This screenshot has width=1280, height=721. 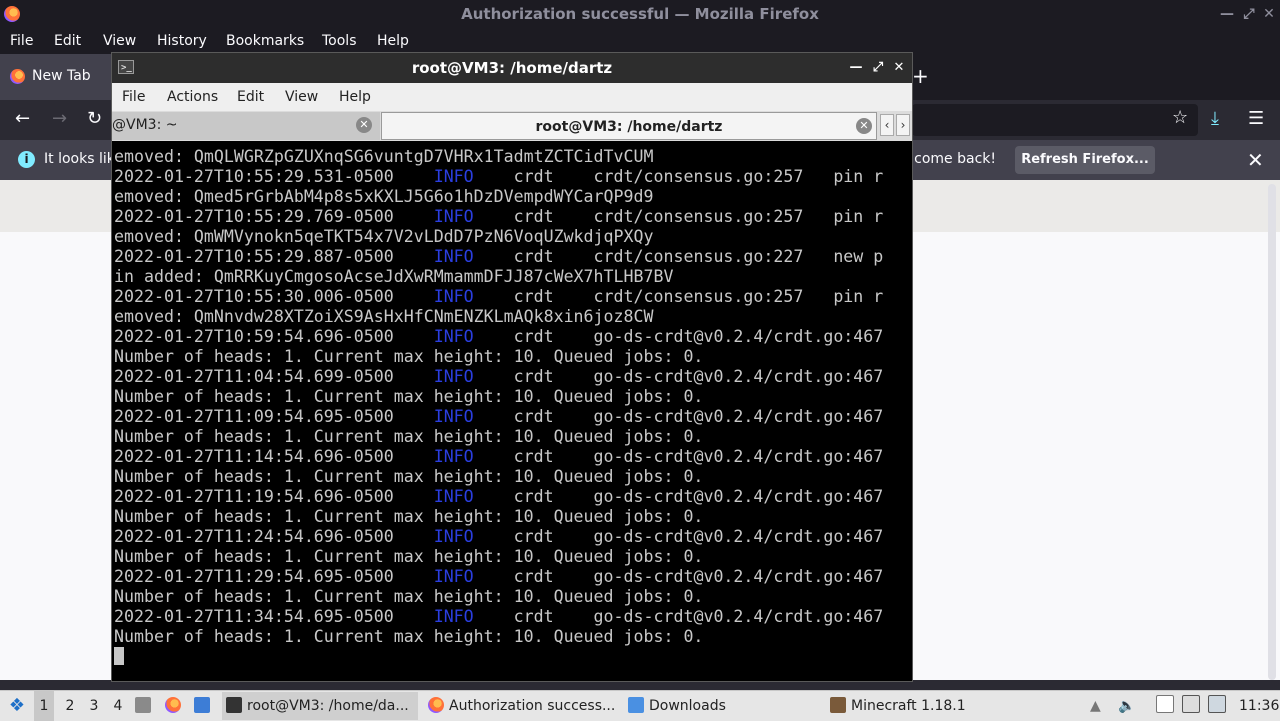 I want to click on menu-file: File, so click(x=21, y=41).